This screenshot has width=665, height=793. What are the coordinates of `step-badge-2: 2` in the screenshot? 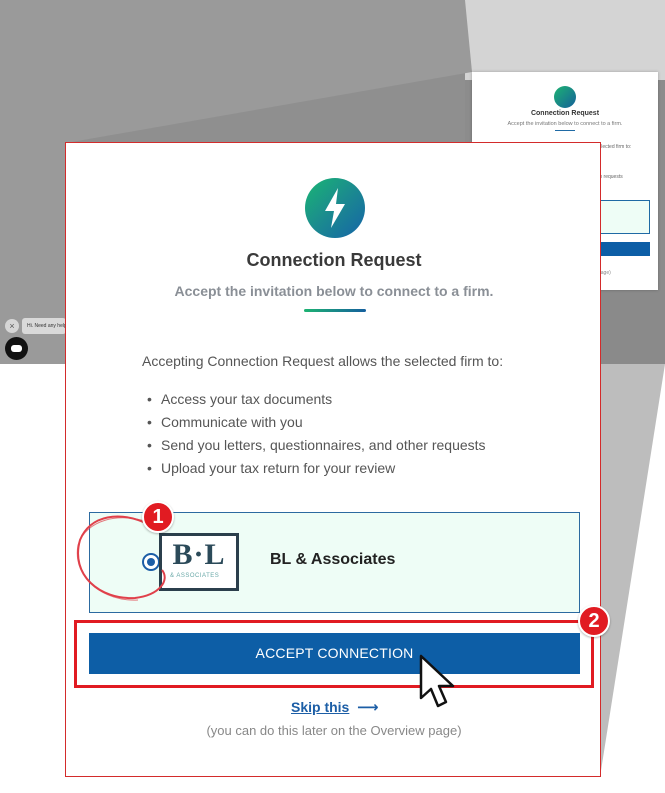 It's located at (594, 621).